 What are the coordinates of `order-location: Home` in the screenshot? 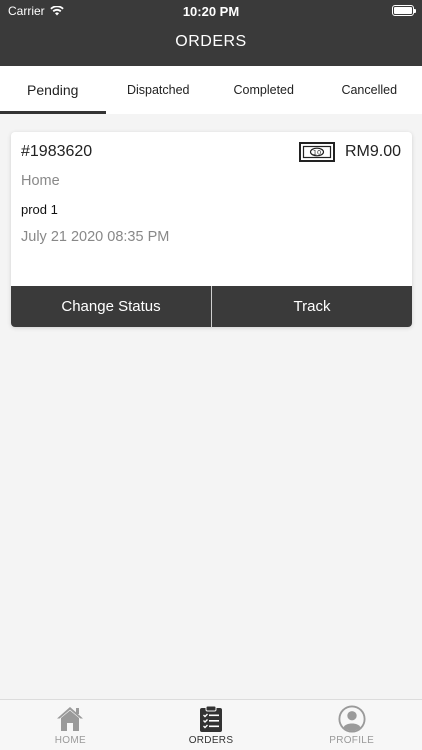 It's located at (40, 181).